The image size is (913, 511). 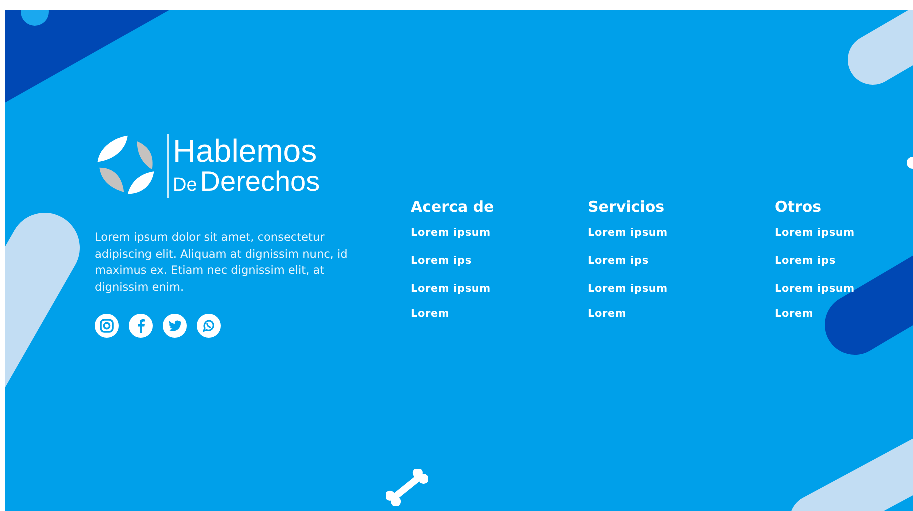 What do you see at coordinates (185, 186) in the screenshot?
I see `logo-prefix: De` at bounding box center [185, 186].